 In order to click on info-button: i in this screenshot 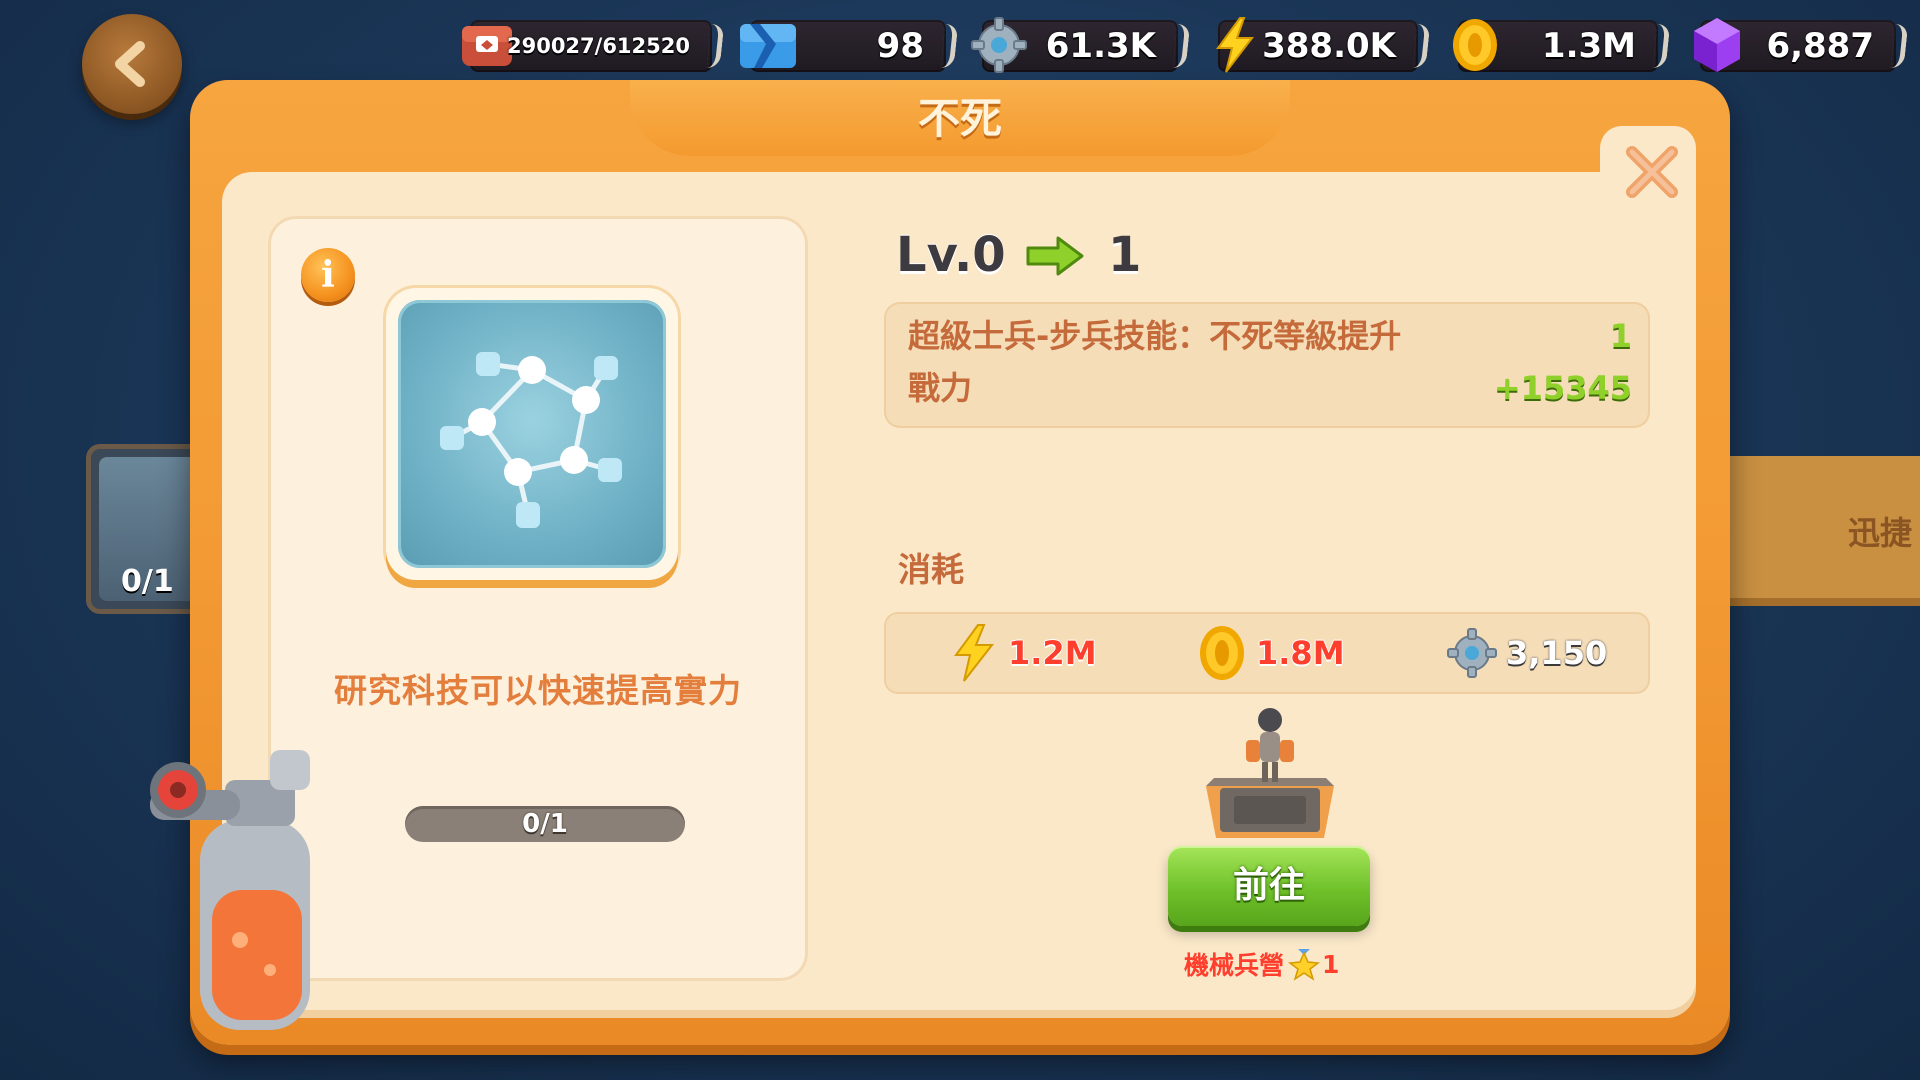, I will do `click(328, 275)`.